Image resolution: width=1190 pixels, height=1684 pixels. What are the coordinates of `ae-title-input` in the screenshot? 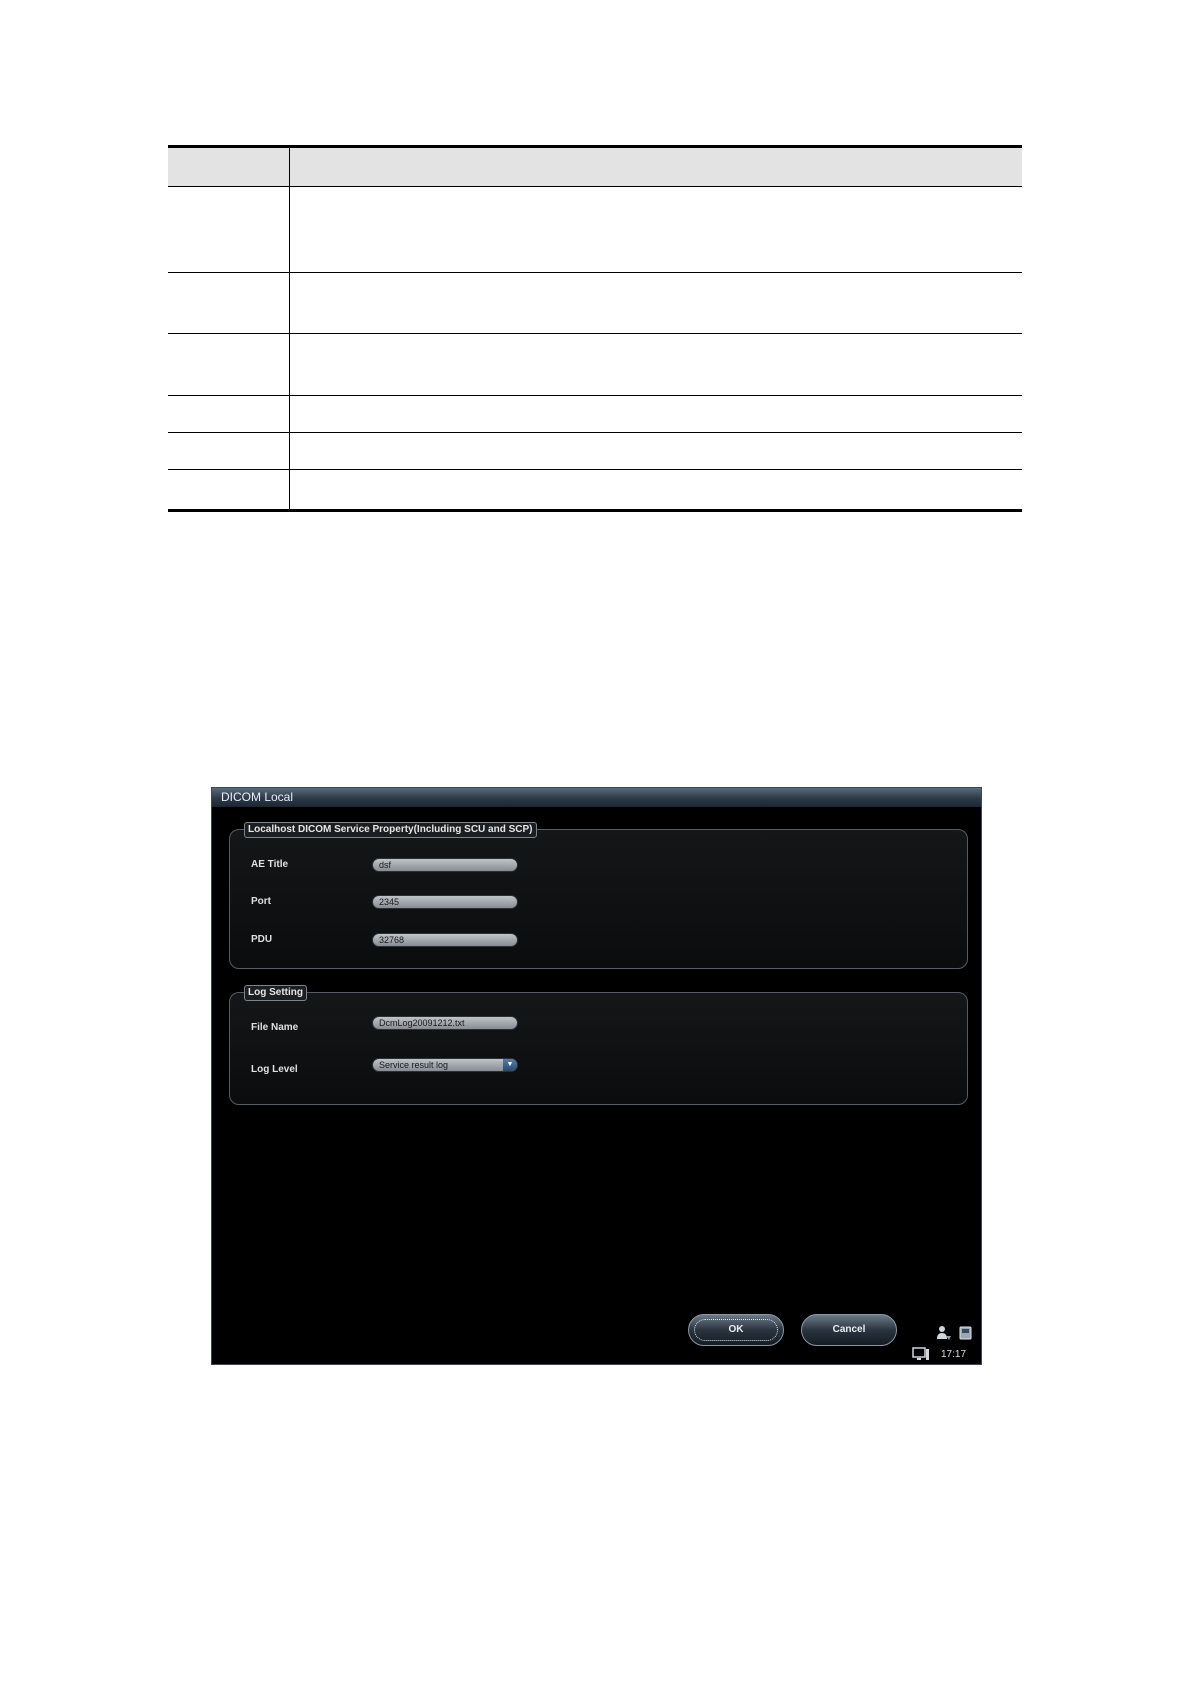 It's located at (445, 865).